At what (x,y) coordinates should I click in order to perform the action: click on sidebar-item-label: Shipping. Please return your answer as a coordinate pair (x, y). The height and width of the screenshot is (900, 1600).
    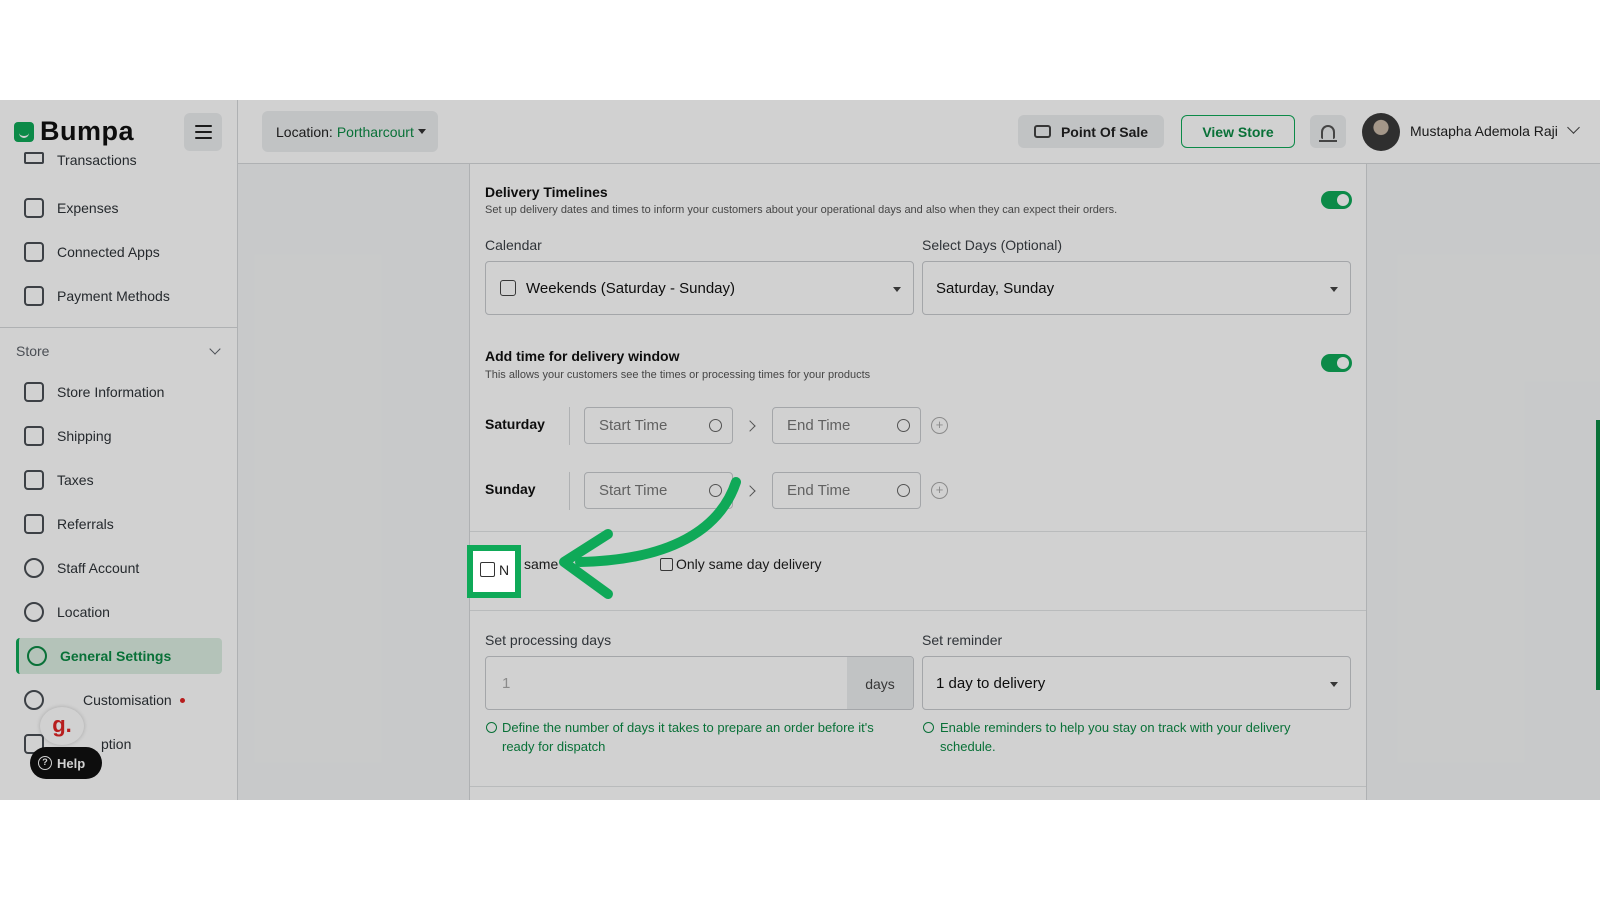
    Looking at the image, I should click on (84, 436).